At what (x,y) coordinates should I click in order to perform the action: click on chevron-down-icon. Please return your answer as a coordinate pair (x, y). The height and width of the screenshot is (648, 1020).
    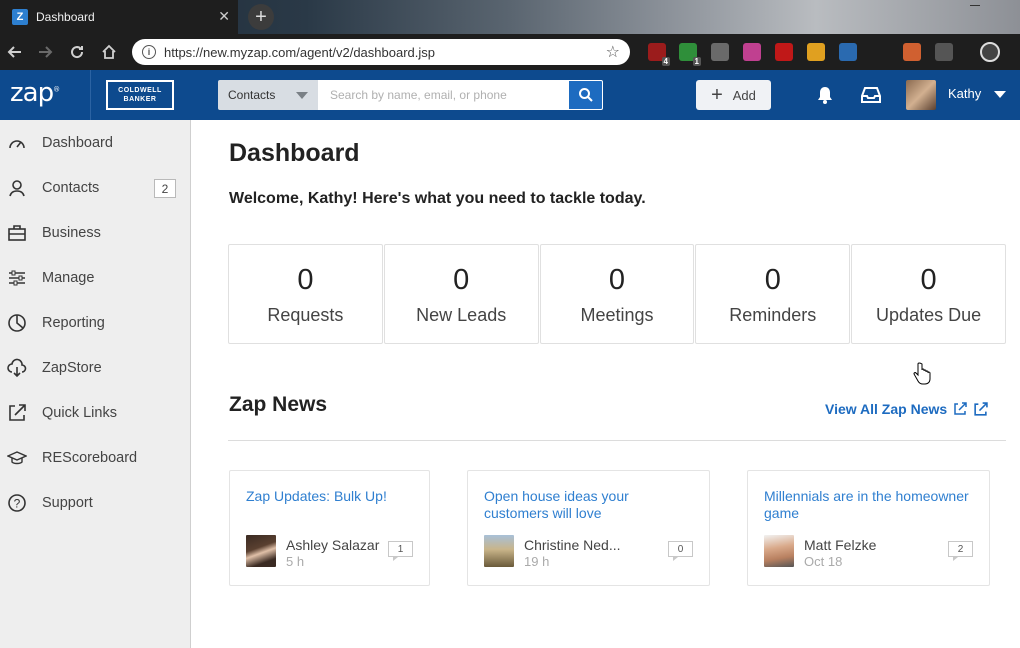
    Looking at the image, I should click on (302, 95).